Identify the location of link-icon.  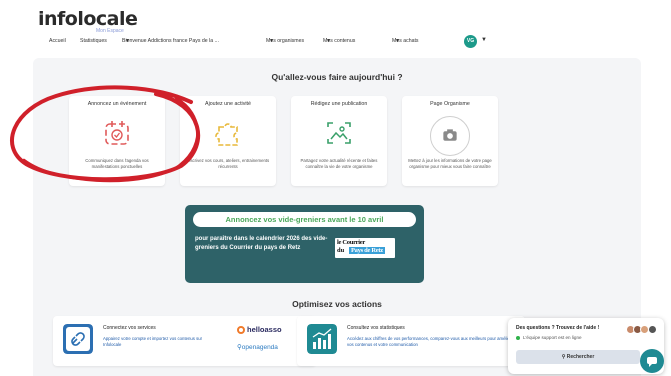
(78, 339).